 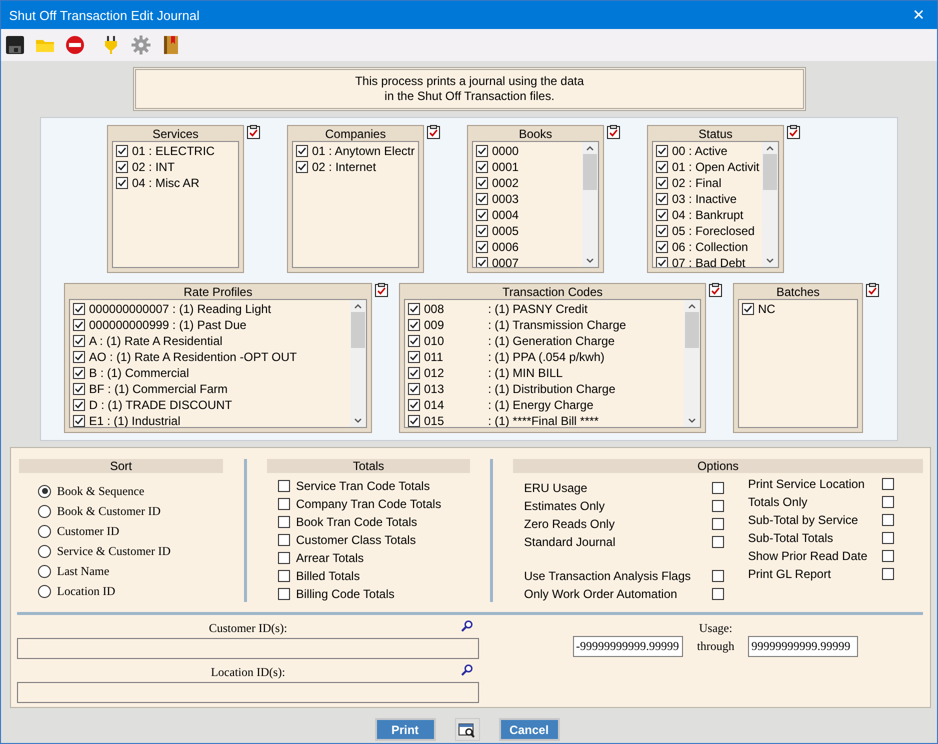 I want to click on list-item-text: 02 : Internet, so click(x=344, y=167).